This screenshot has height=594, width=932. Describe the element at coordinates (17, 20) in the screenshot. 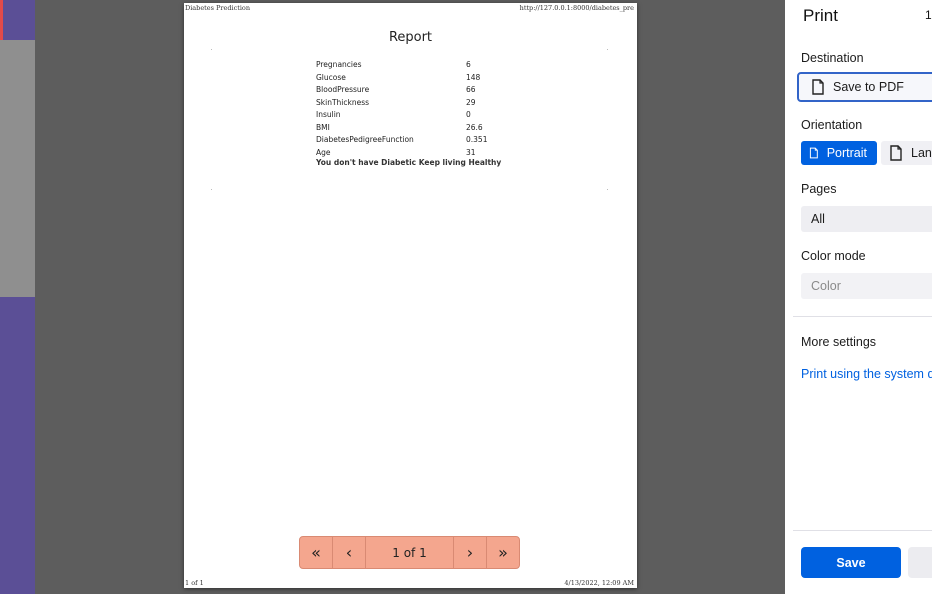

I see `background-app-header` at that location.